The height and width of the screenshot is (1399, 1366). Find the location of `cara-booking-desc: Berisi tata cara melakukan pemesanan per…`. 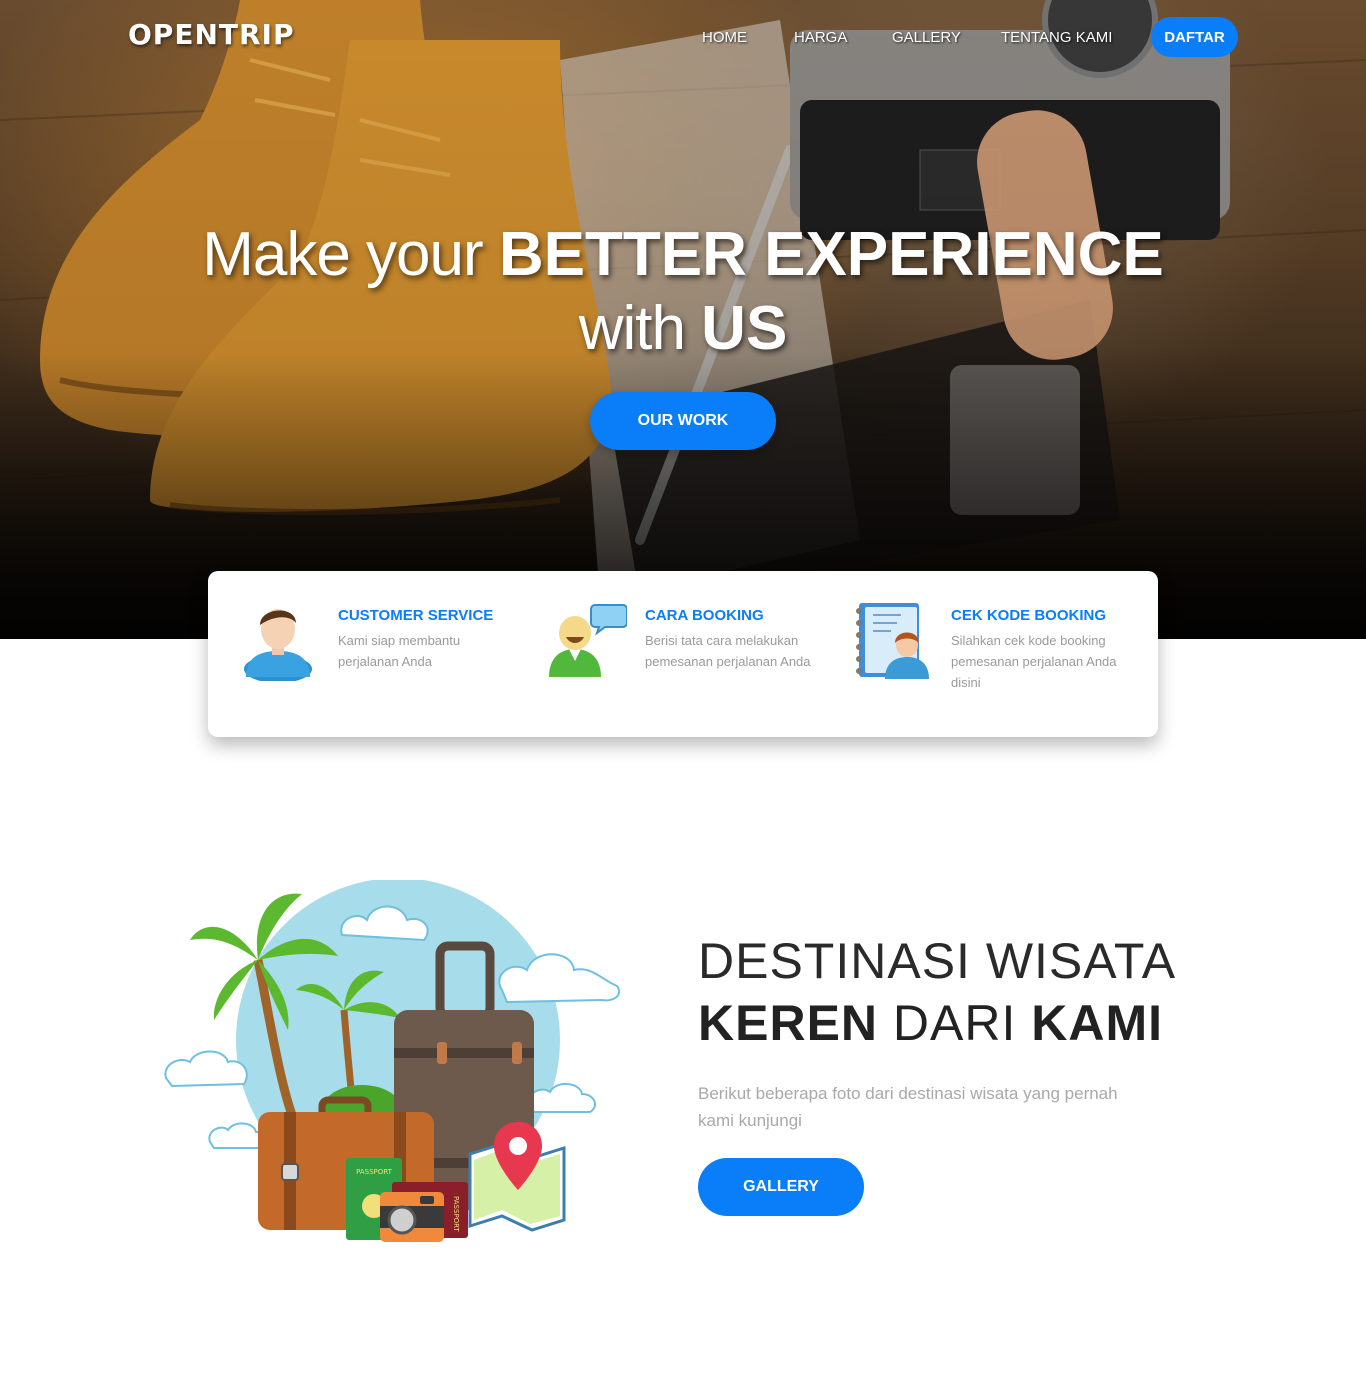

cara-booking-desc: Berisi tata cara melakukan pemesanan per… is located at coordinates (728, 651).